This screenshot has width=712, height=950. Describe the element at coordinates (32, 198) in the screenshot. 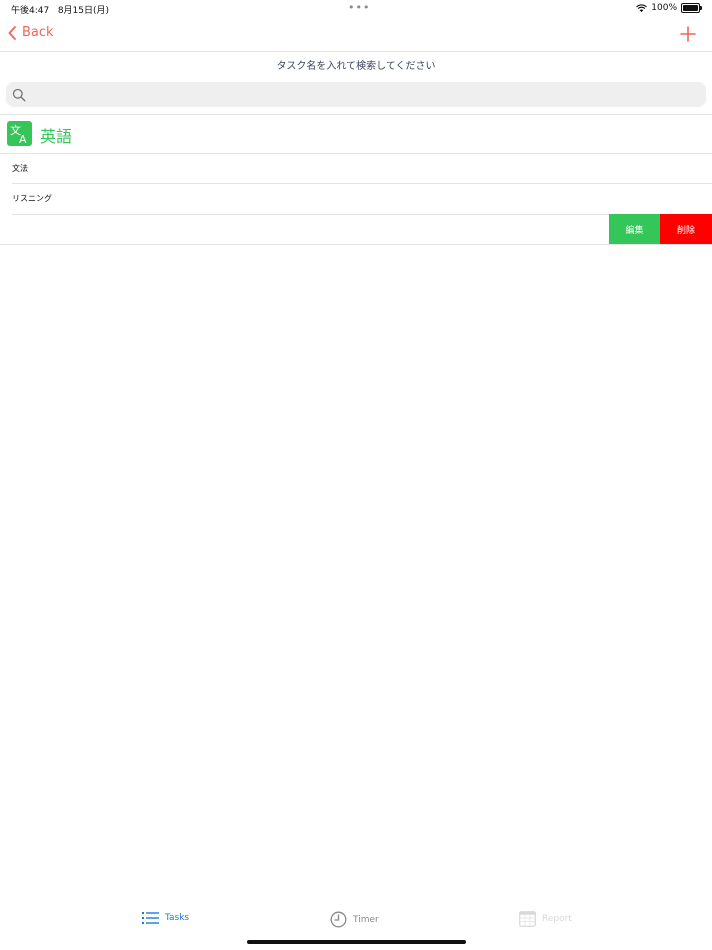

I see `task-row-listening: リスニング` at that location.